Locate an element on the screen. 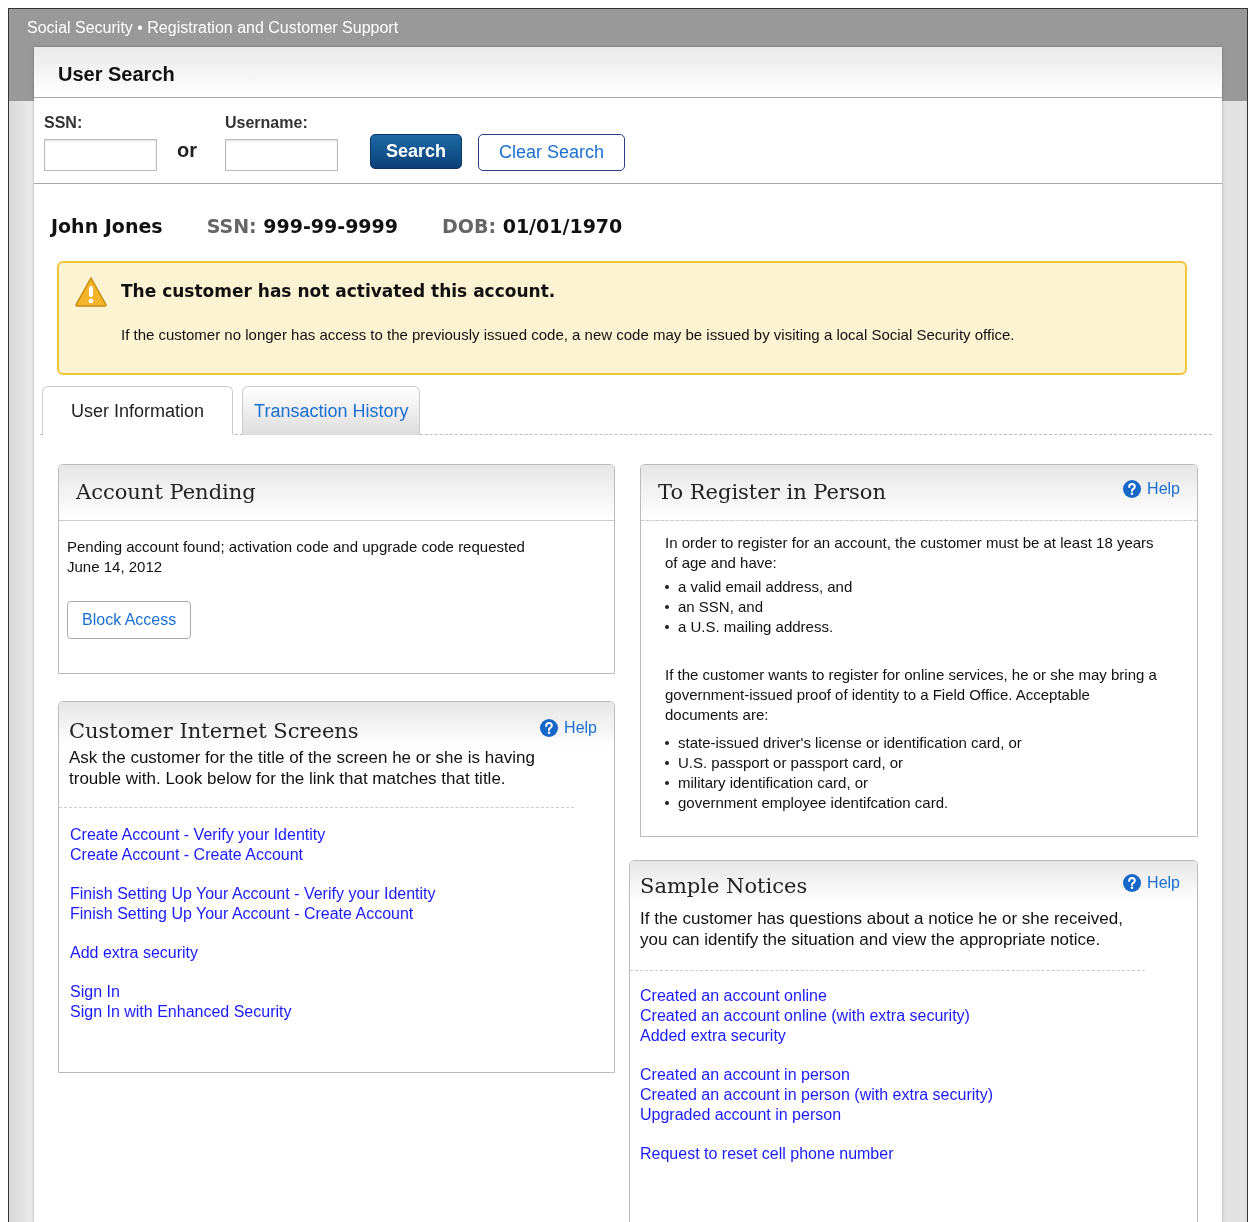 This screenshot has height=1222, width=1253. field-label: SSN: is located at coordinates (64, 123).